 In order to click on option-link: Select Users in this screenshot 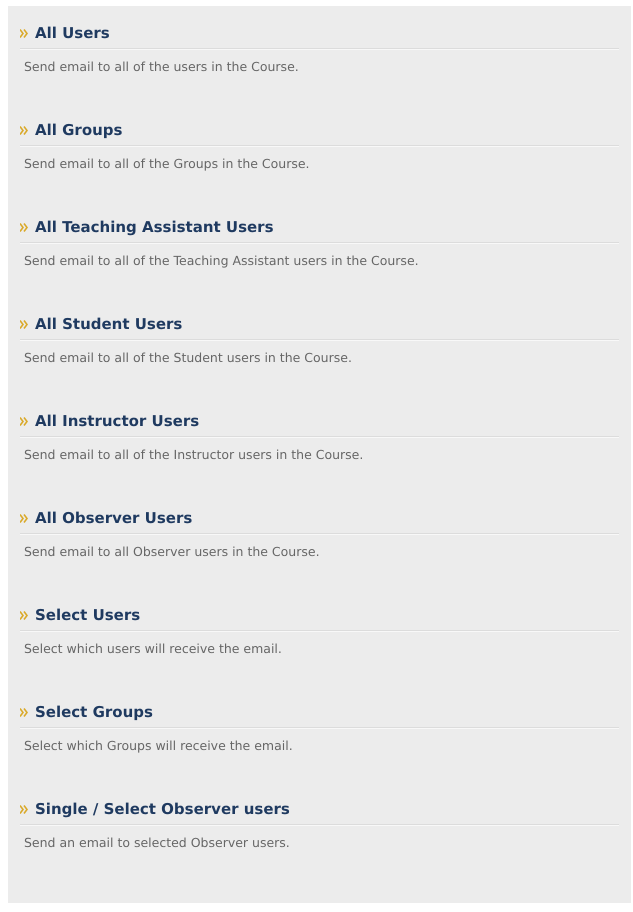, I will do `click(87, 615)`.